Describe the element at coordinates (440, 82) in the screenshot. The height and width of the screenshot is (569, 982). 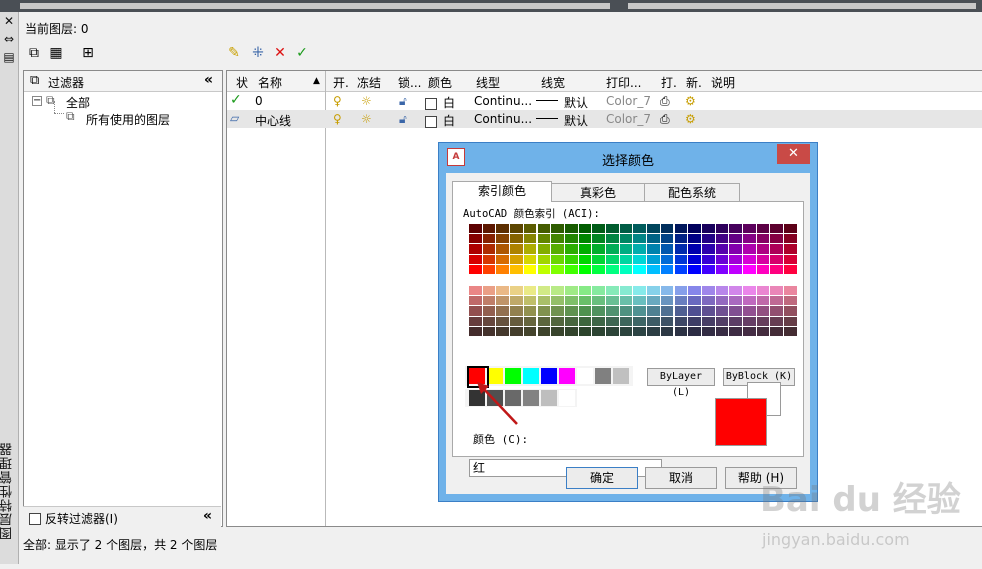
I see `col-color: 颜色` at that location.